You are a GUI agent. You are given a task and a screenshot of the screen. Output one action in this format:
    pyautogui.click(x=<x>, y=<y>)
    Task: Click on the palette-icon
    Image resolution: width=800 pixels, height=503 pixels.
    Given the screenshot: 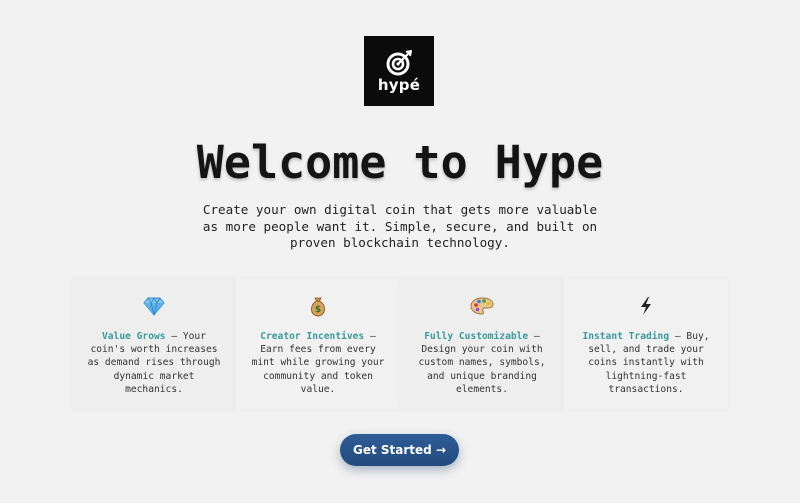 What is the action you would take?
    pyautogui.click(x=482, y=306)
    